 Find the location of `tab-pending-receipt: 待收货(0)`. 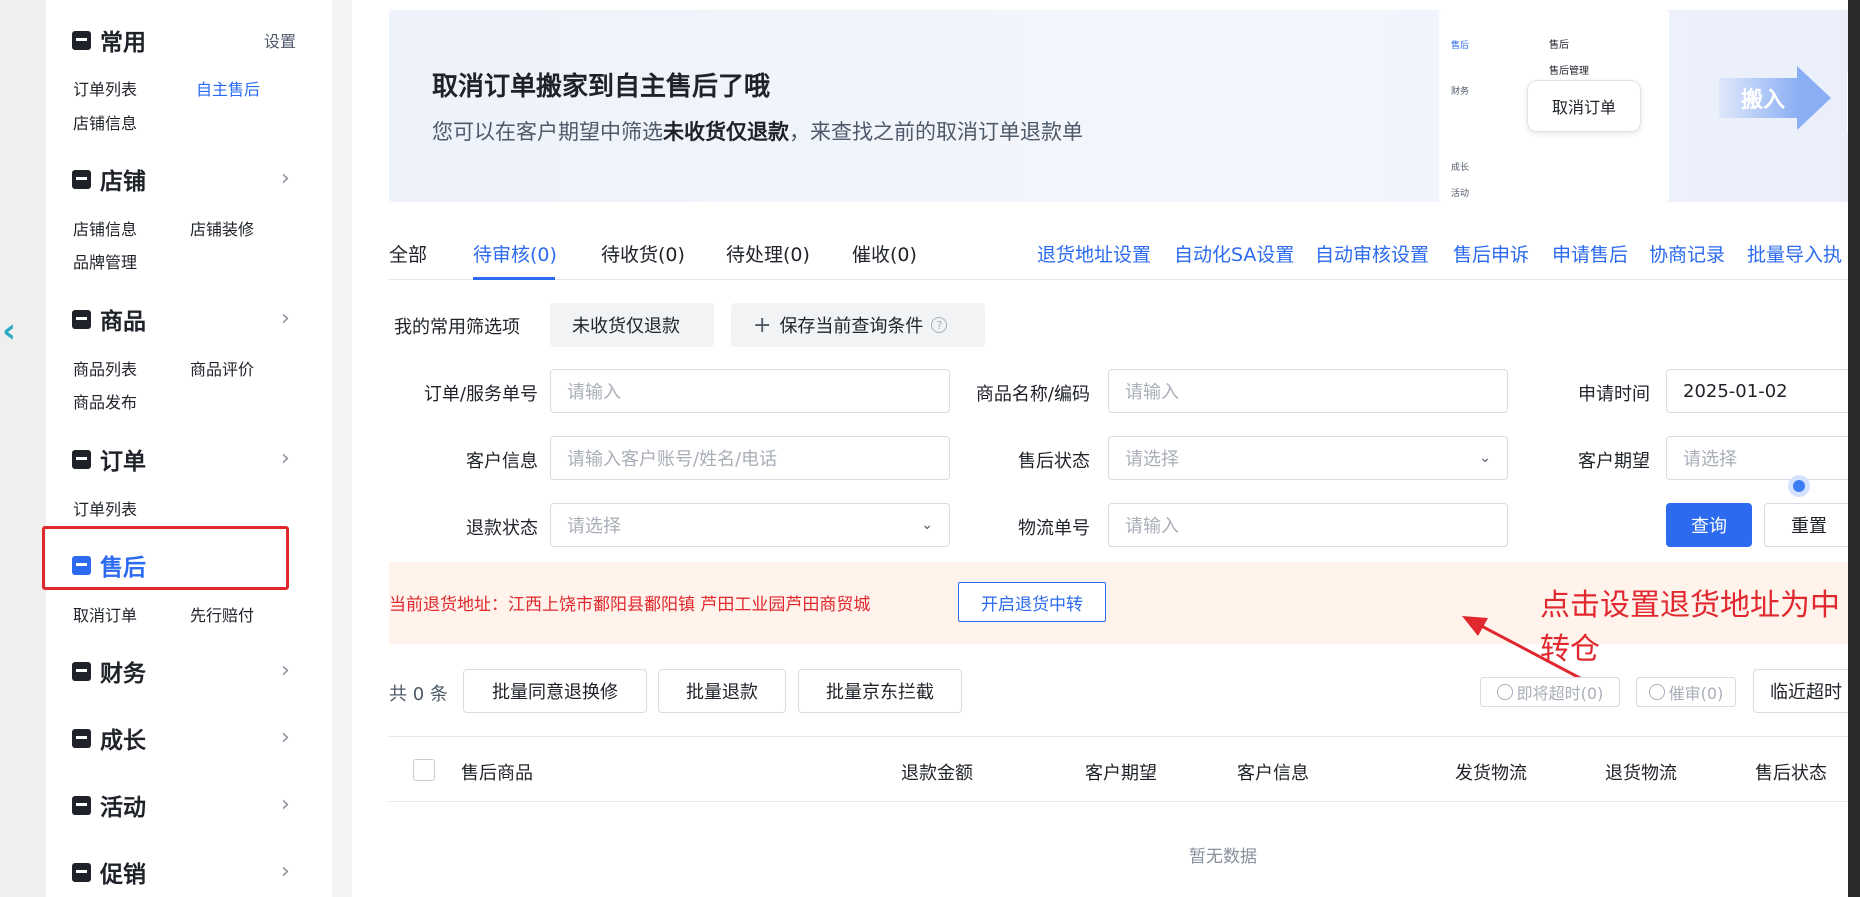

tab-pending-receipt: 待收货(0) is located at coordinates (643, 253).